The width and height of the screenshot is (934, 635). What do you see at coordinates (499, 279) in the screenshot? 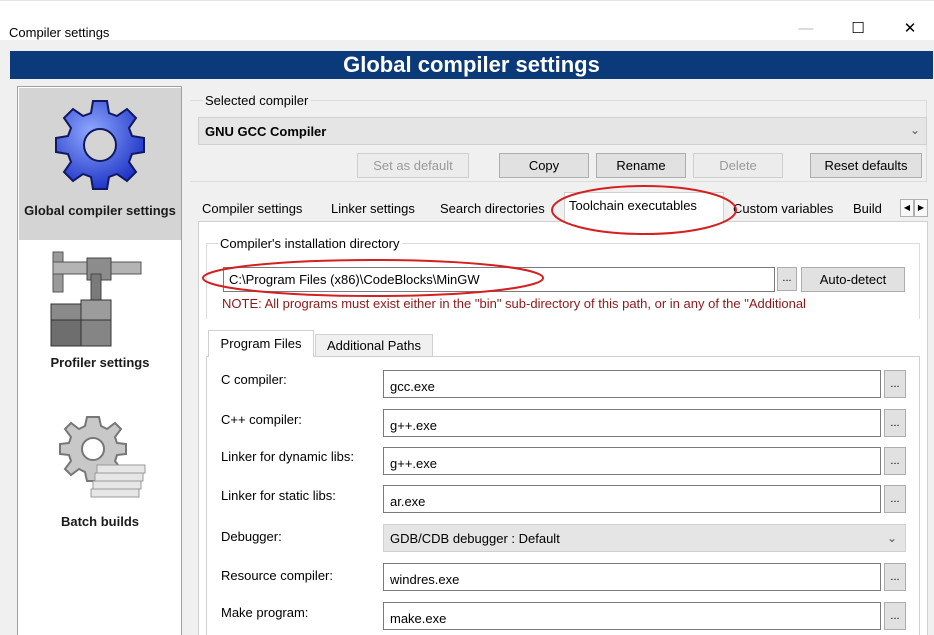
I see `install-dir-input: C:\Program Files (x86)\CodeBlocks\MinGW` at bounding box center [499, 279].